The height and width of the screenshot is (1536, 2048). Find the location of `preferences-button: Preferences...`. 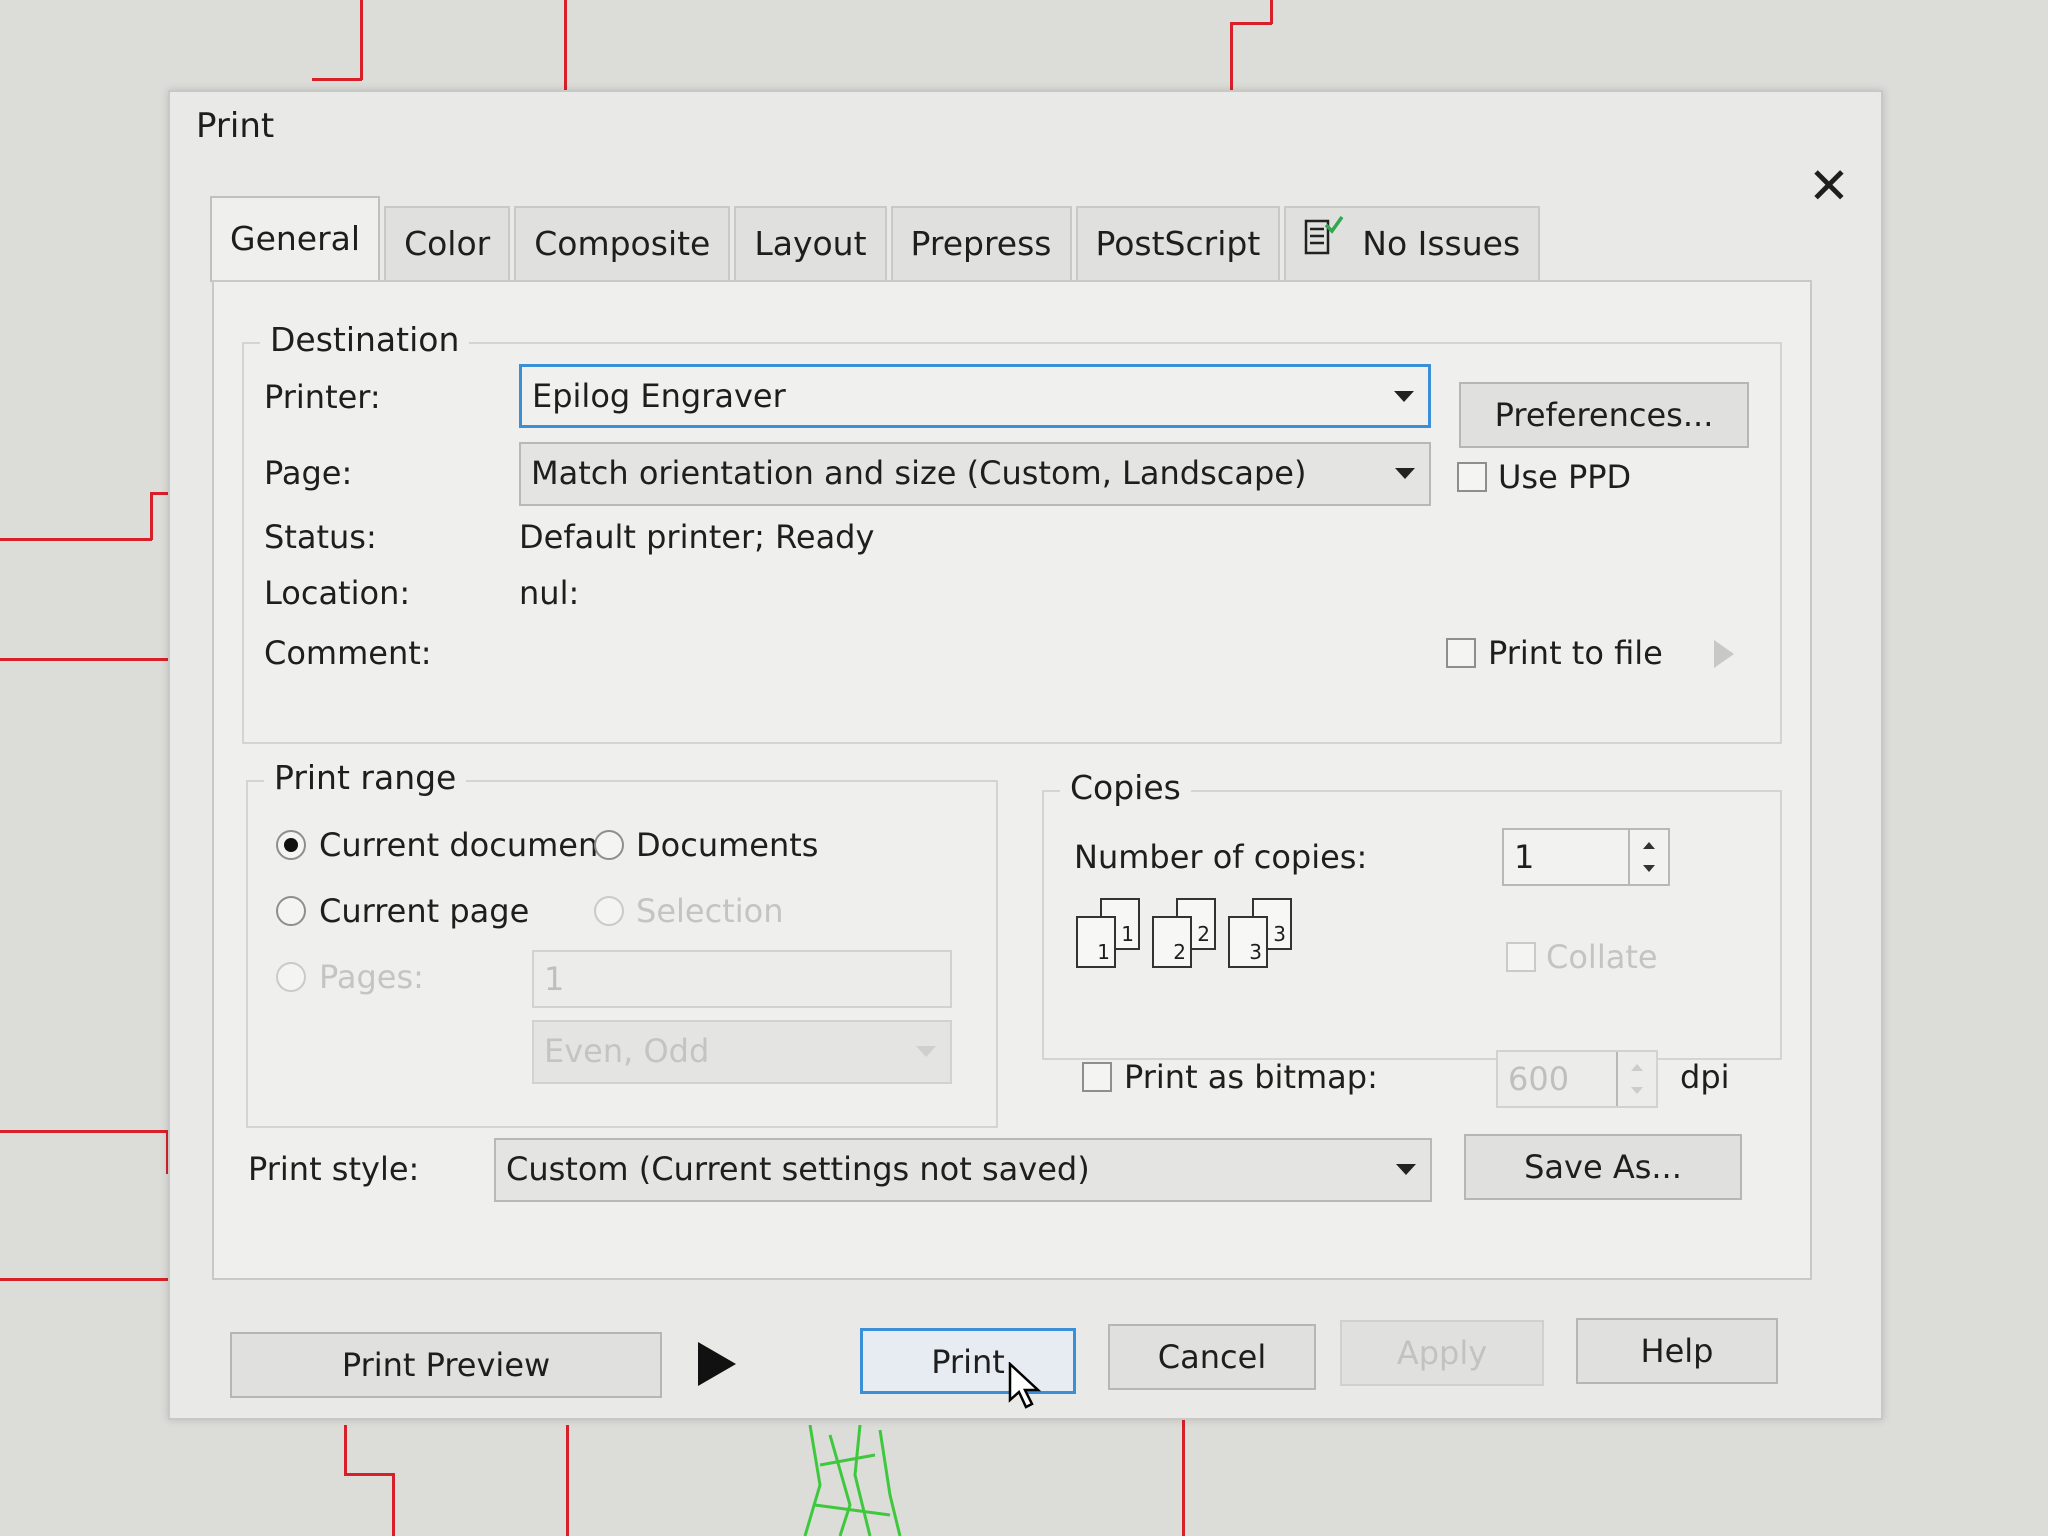

preferences-button: Preferences... is located at coordinates (1604, 415).